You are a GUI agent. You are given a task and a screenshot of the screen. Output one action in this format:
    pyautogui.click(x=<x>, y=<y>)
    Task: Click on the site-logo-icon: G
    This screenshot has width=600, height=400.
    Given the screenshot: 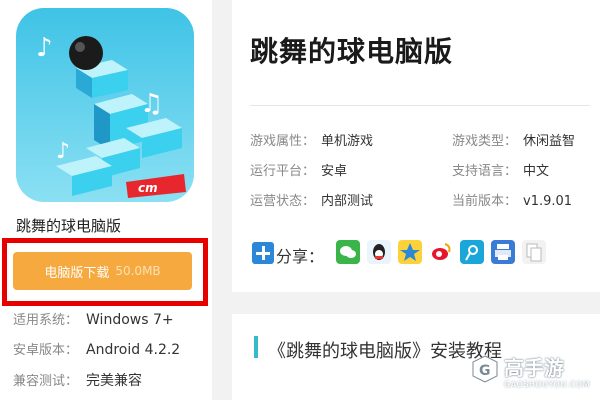 What is the action you would take?
    pyautogui.click(x=485, y=369)
    